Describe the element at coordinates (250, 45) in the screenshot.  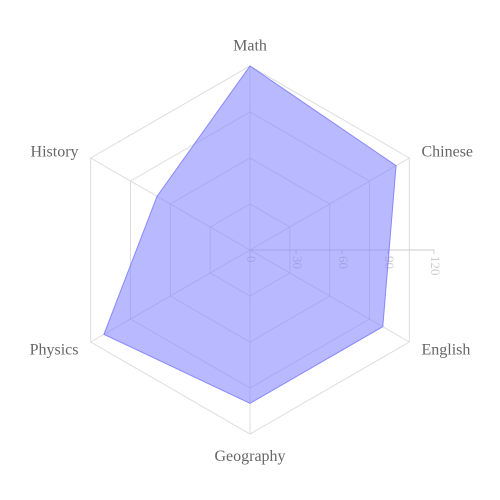
I see `category-label-math: Math` at that location.